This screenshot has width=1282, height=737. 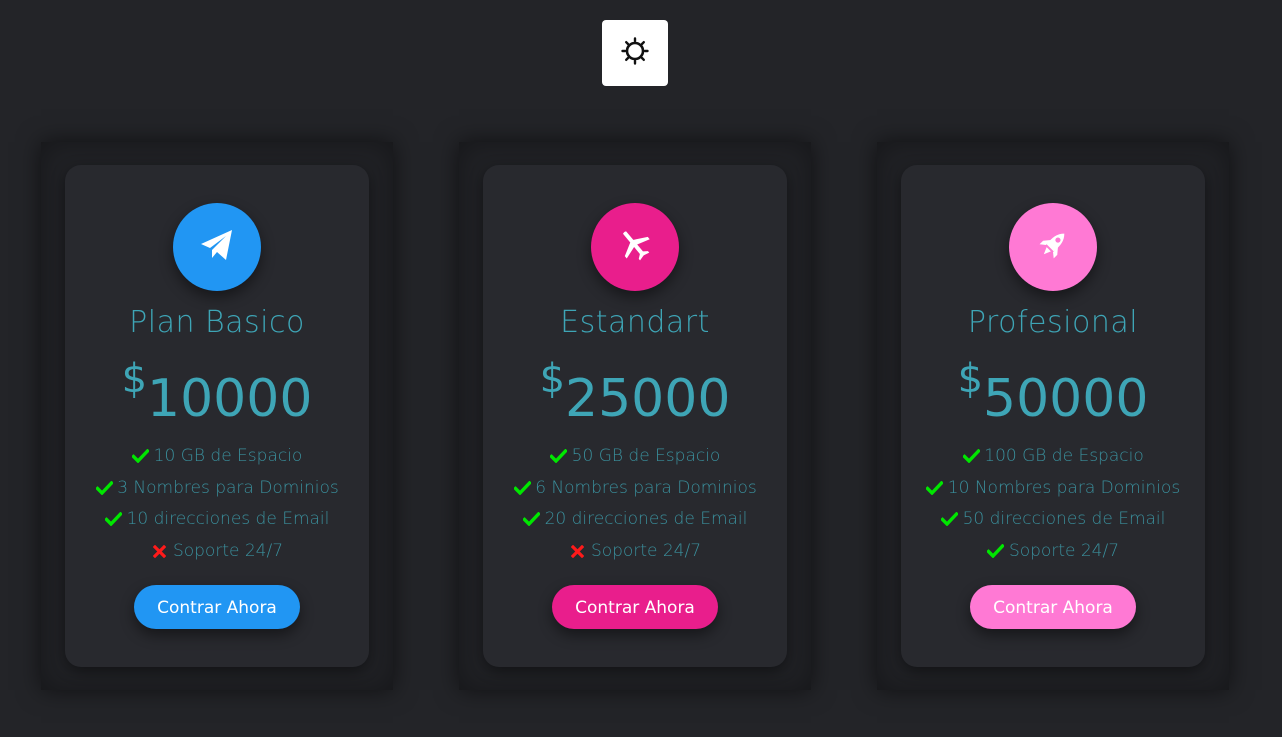 I want to click on feature-text: 50 GB de Espacio, so click(x=646, y=456).